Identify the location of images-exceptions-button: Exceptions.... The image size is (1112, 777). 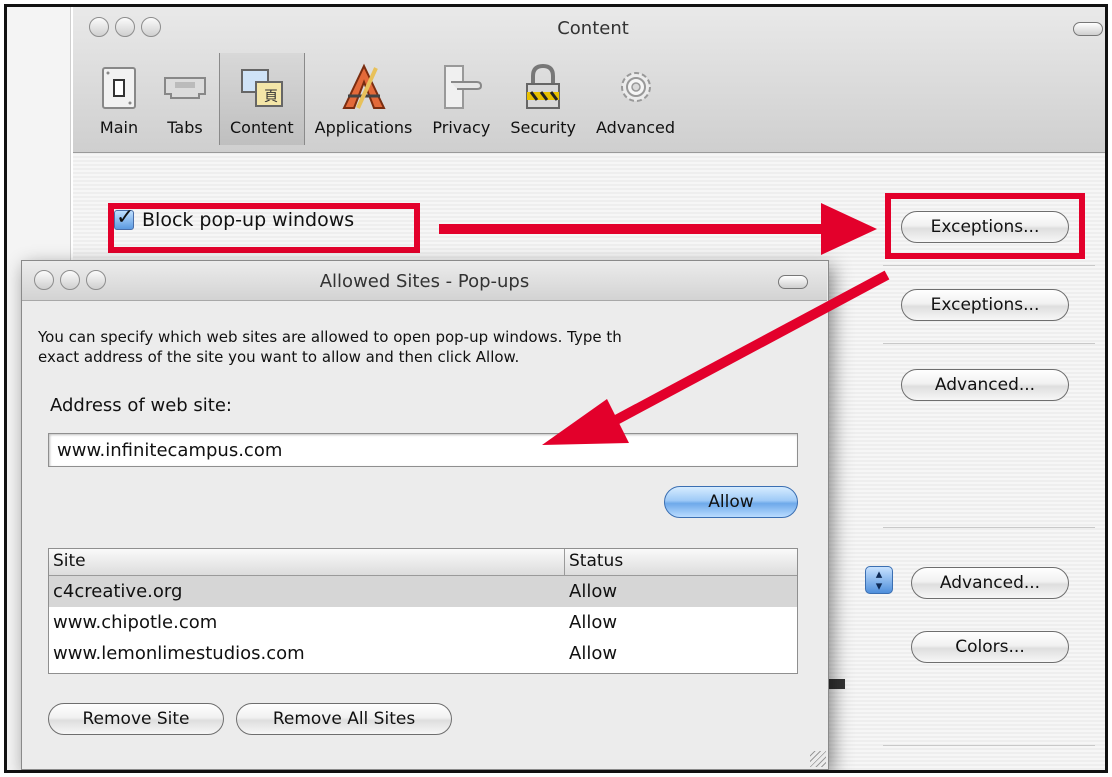
(985, 305).